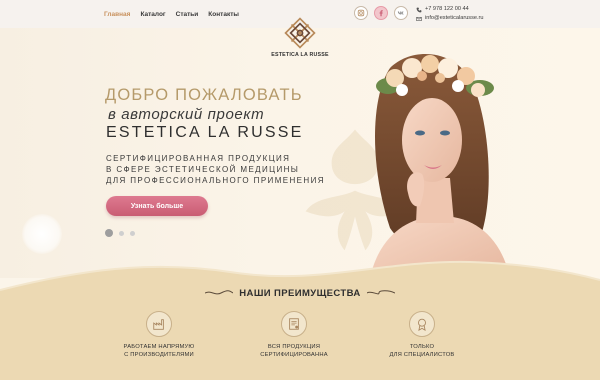  I want to click on hero-welcome: ДОБРО ПОЖАЛОВАТЬ, so click(204, 95).